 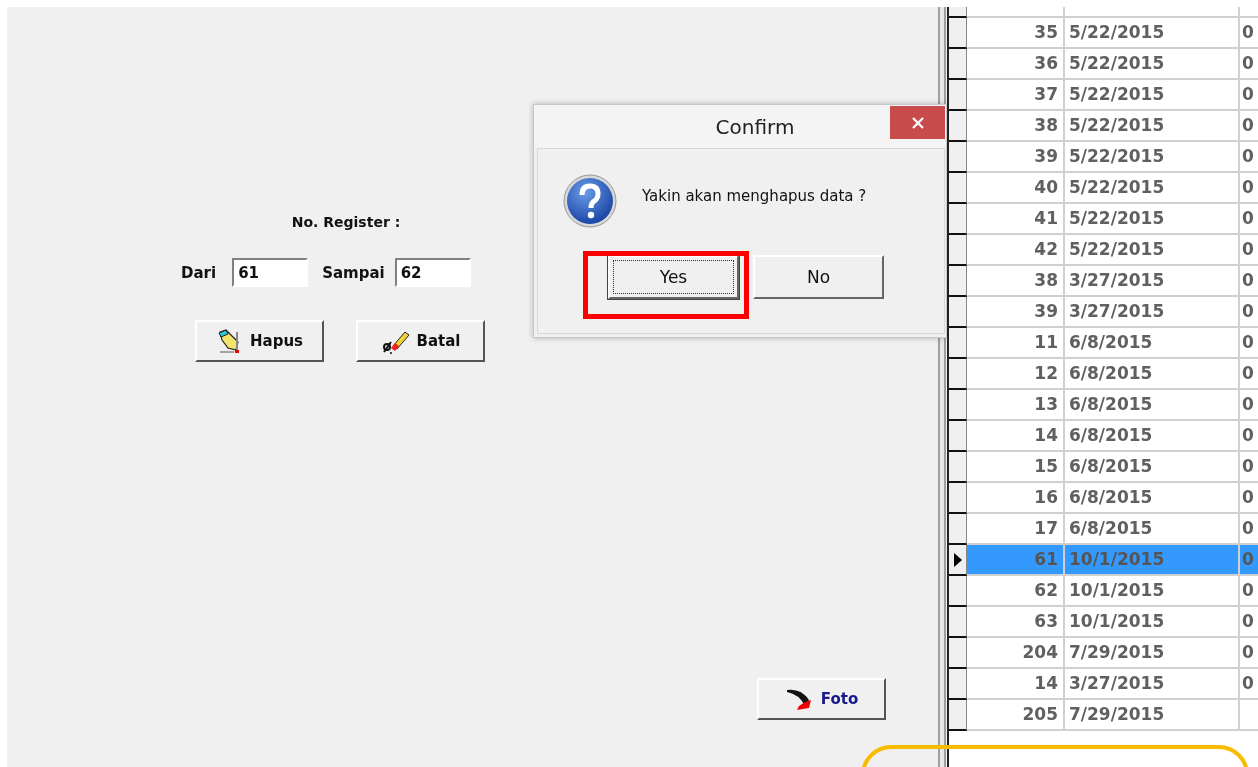 What do you see at coordinates (1016, 219) in the screenshot?
I see `table-cell: 41` at bounding box center [1016, 219].